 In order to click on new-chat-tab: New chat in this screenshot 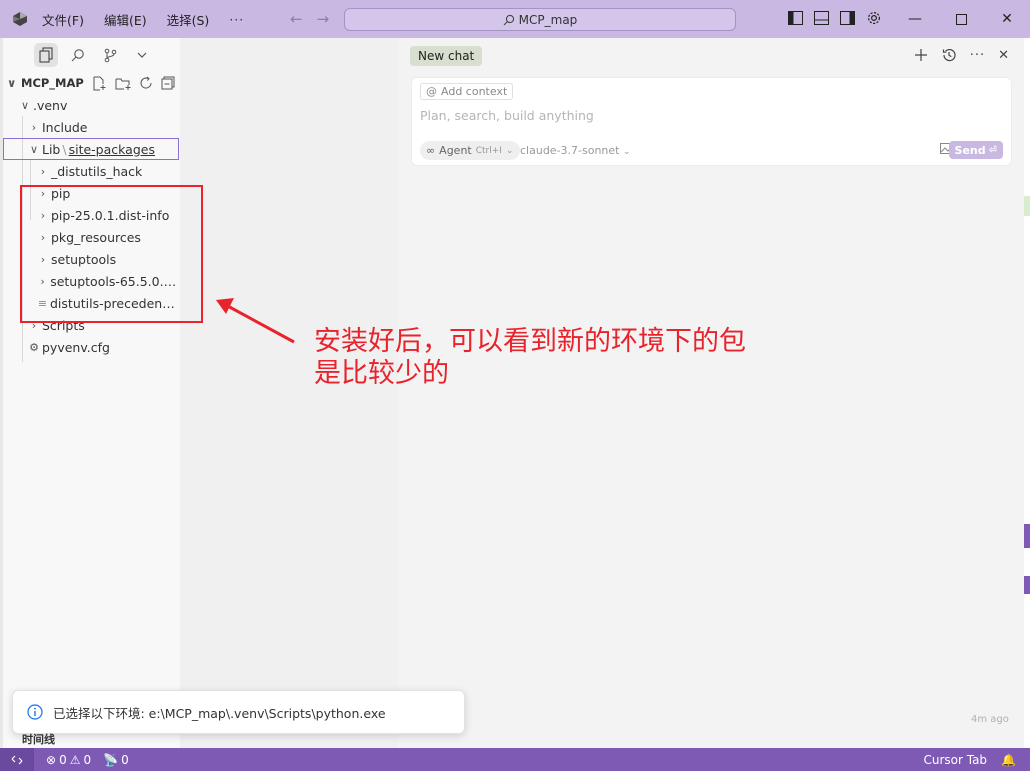, I will do `click(446, 56)`.